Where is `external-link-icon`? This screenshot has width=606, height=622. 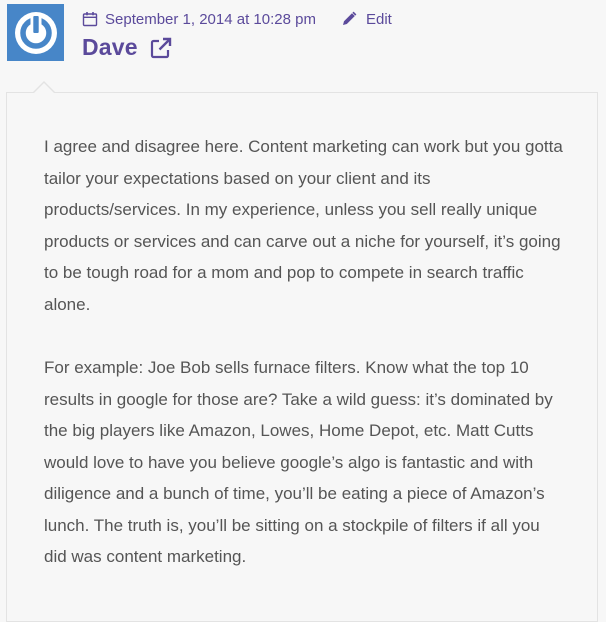
external-link-icon is located at coordinates (161, 48).